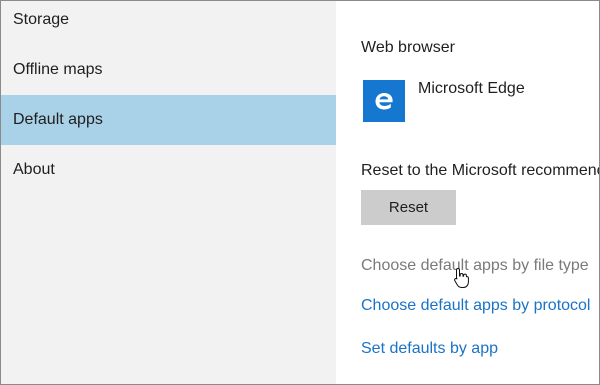 The image size is (600, 385). What do you see at coordinates (168, 70) in the screenshot?
I see `sidebar-item-offline-maps: Offline maps` at bounding box center [168, 70].